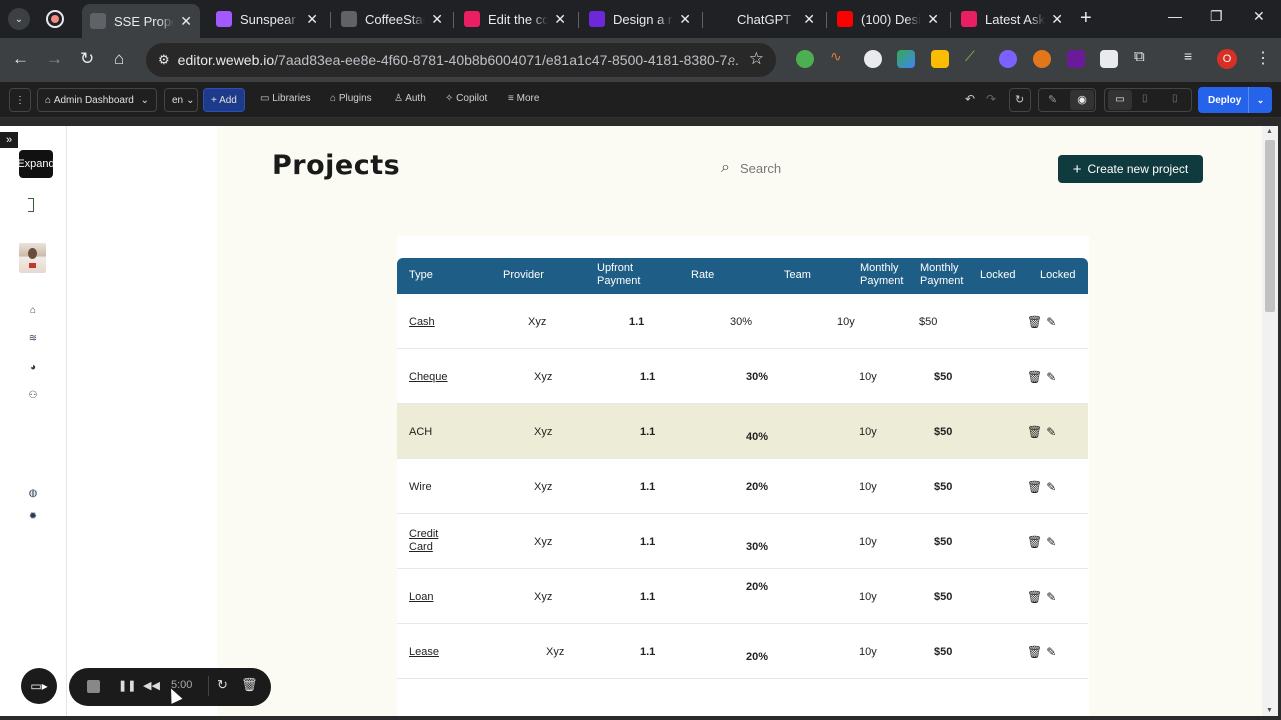  Describe the element at coordinates (127, 685) in the screenshot. I see `pause-icon: ❚❚` at that location.